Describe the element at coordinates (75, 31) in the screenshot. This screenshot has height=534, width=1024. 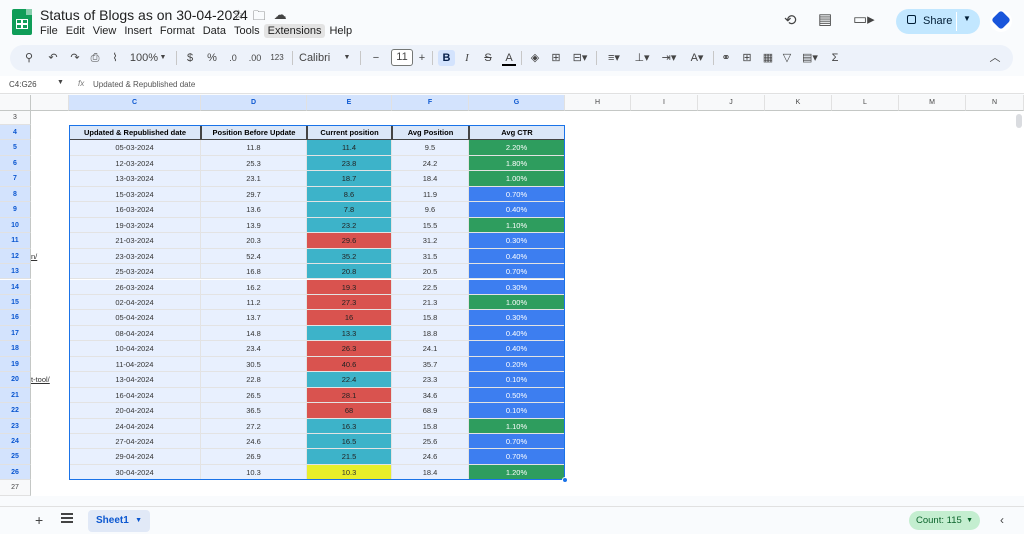
I see `menu-edit: Edit` at that location.